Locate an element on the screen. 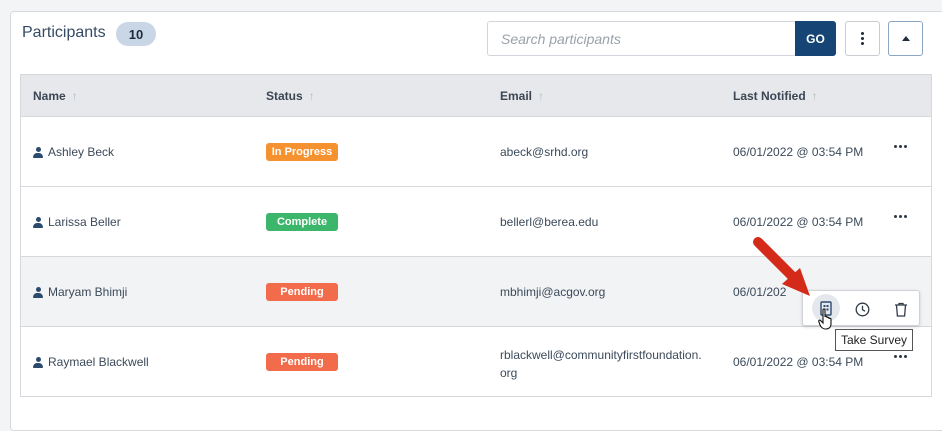  participant-email: rblackwell@communityfirstfoundation. org is located at coordinates (601, 364).